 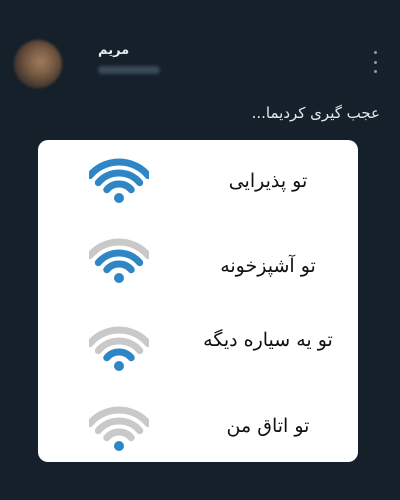 What do you see at coordinates (375, 62) in the screenshot?
I see `more-options-icon` at bounding box center [375, 62].